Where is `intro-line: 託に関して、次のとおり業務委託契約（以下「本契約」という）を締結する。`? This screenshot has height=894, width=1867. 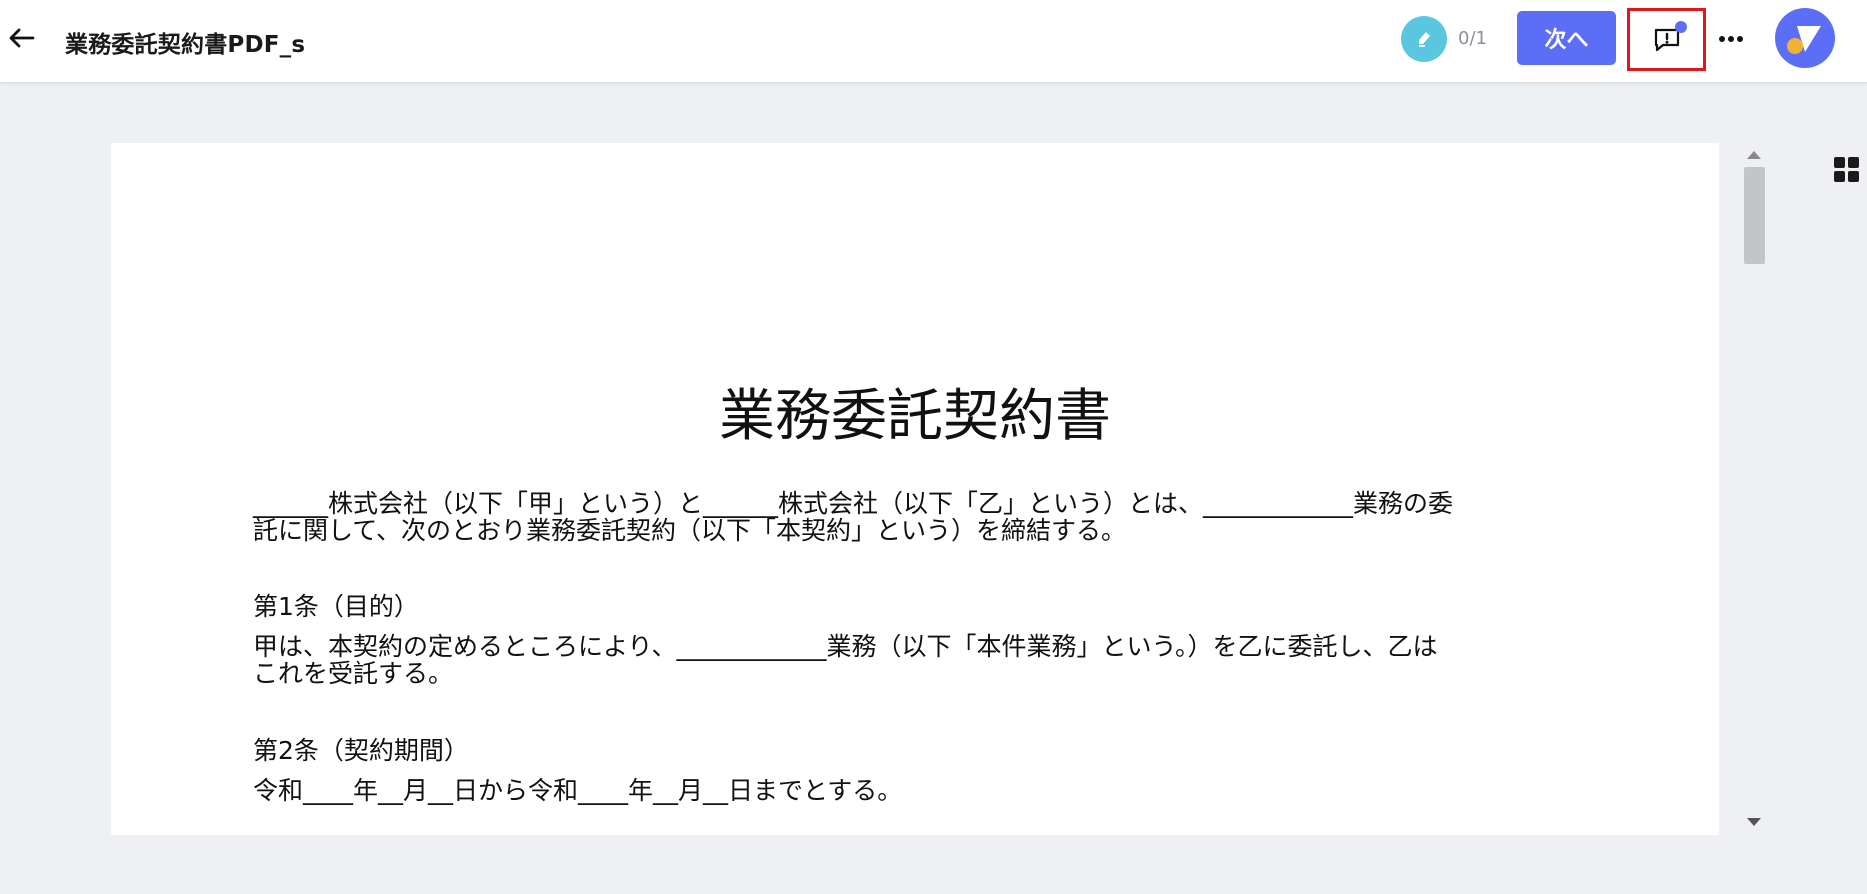 intro-line: 託に関して、次のとおり業務委託契約（以下「本契約」という）を締結する。 is located at coordinates (690, 530).